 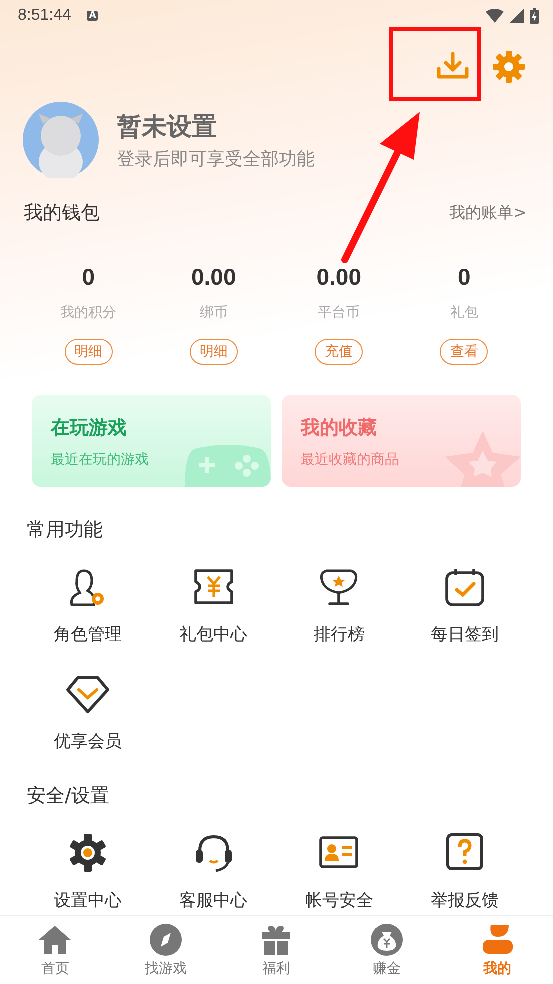 What do you see at coordinates (464, 352) in the screenshot?
I see `stat-action-button: 查看` at bounding box center [464, 352].